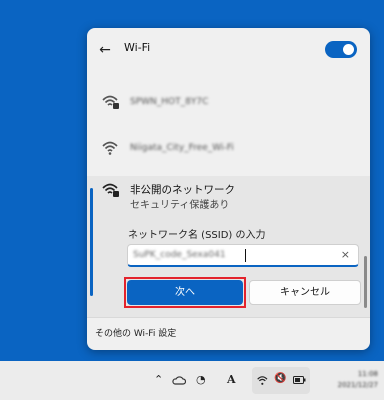 The width and height of the screenshot is (384, 400). What do you see at coordinates (105, 50) in the screenshot?
I see `back-arrow-icon: ←` at bounding box center [105, 50].